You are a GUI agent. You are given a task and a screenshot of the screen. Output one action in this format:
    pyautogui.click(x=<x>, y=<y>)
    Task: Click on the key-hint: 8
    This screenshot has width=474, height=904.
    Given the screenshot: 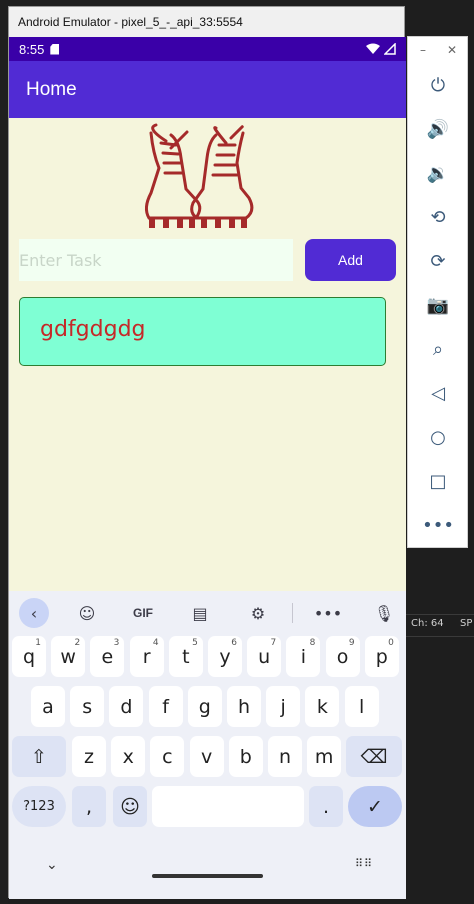 What is the action you would take?
    pyautogui.click(x=312, y=643)
    